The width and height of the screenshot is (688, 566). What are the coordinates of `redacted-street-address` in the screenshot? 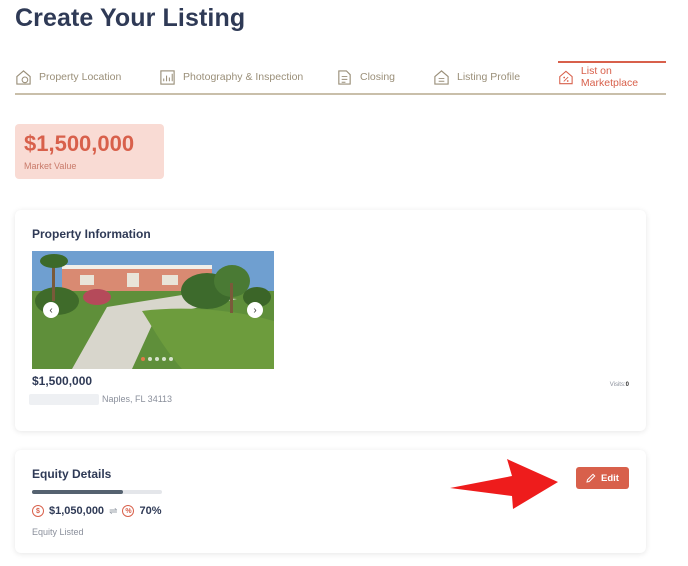 It's located at (64, 399).